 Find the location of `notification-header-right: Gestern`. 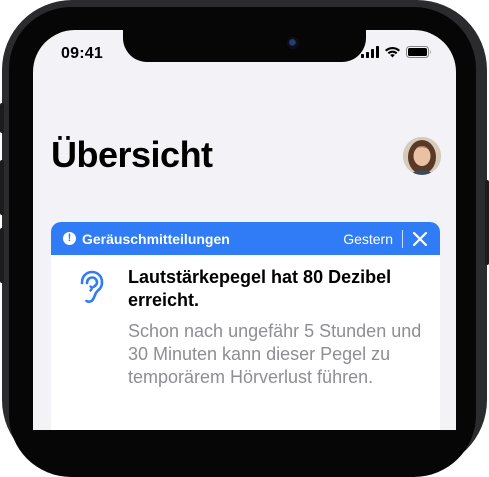

notification-header-right: Gestern is located at coordinates (385, 238).